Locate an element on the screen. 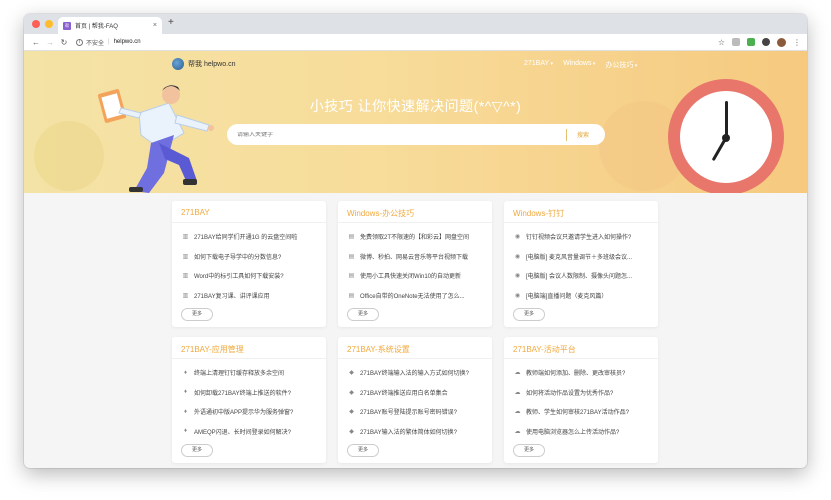 The image size is (831, 500). list-item: ◉ 钉钉视频会议只邀请学生进入如何操作? is located at coordinates (581, 237).